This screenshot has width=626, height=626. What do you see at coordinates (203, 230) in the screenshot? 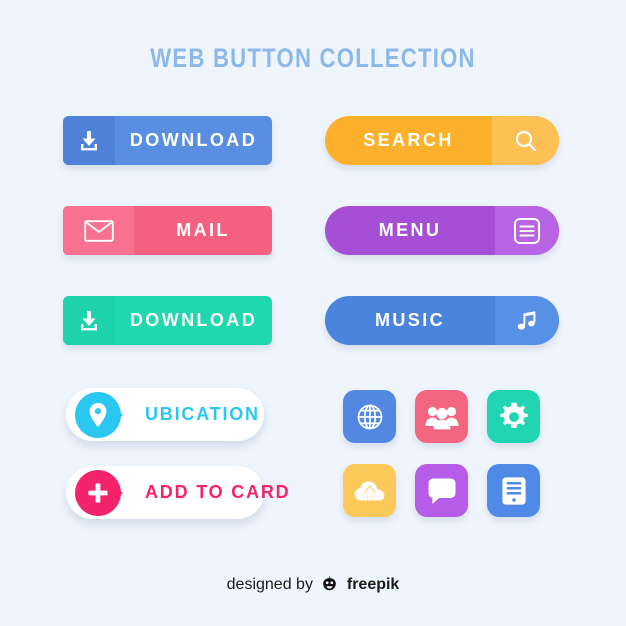
I see `mail-label: MAIL` at bounding box center [203, 230].